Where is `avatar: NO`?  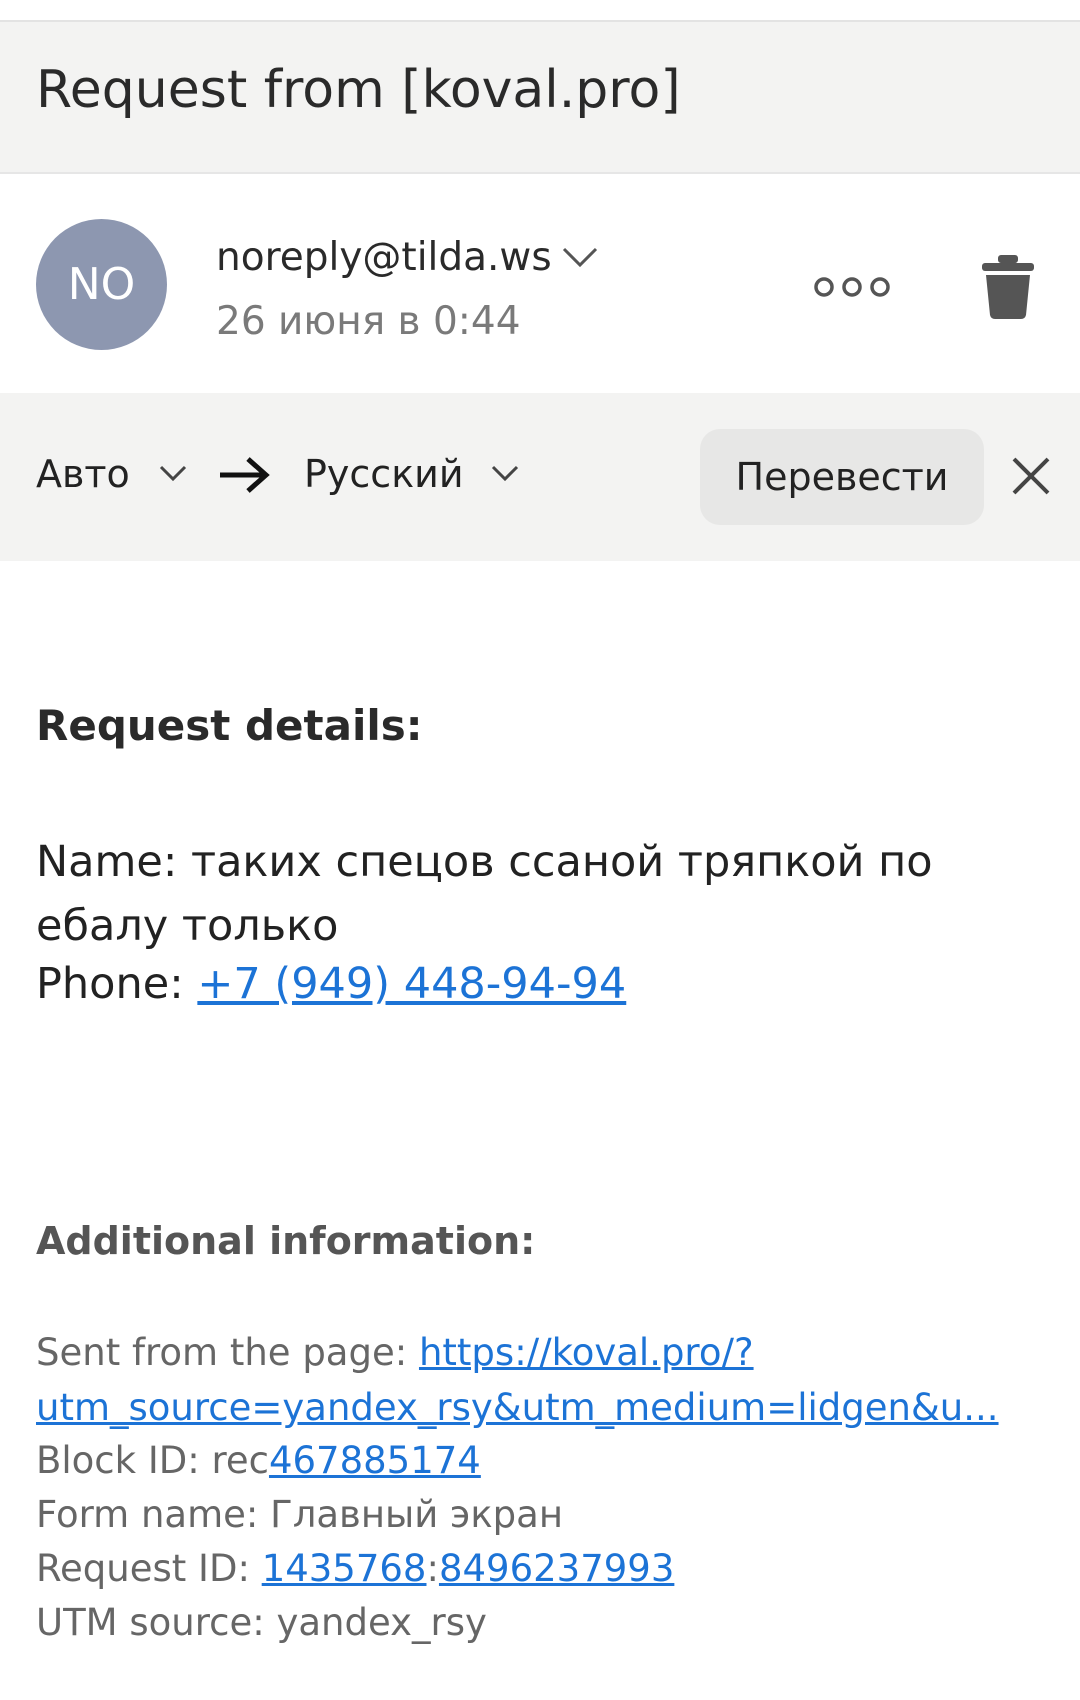
avatar: NO is located at coordinates (101, 284).